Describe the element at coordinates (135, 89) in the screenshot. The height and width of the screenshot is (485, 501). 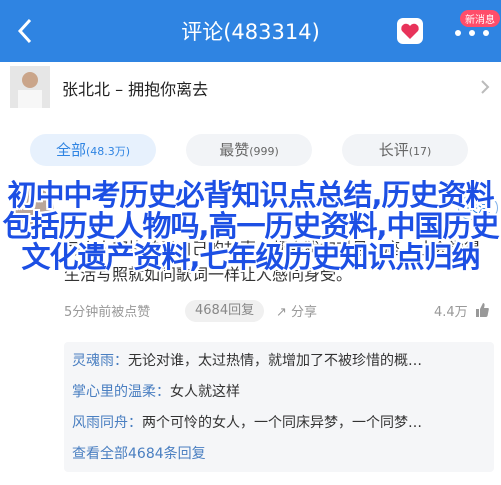
I see `song-title: 张北北 – 拥抱你离去` at that location.